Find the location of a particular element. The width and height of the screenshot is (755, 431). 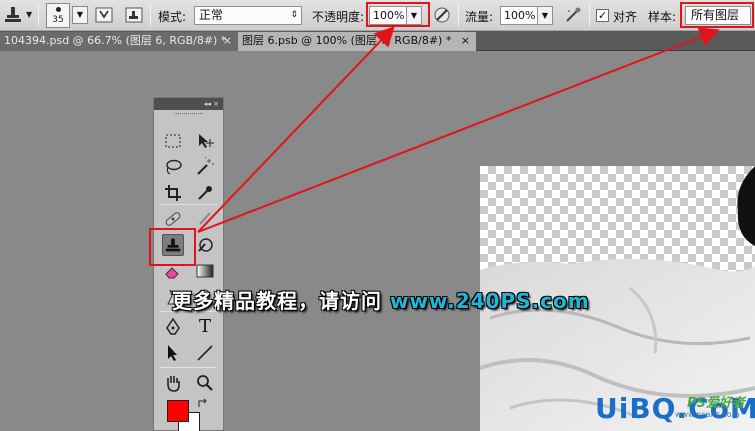

gradient-icon is located at coordinates (205, 271).